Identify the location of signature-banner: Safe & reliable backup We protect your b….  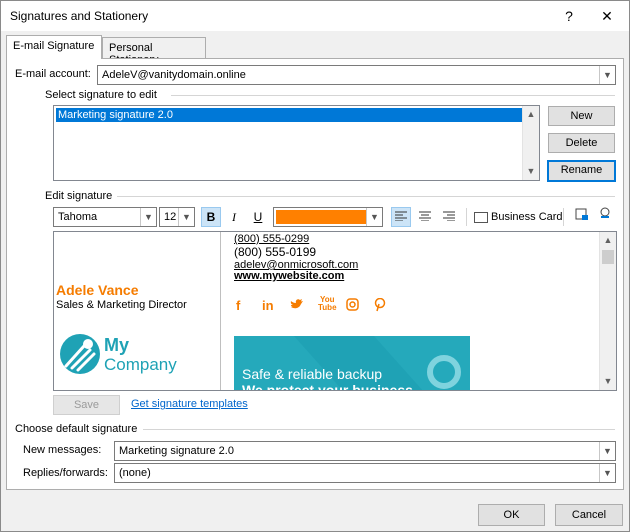
(352, 363).